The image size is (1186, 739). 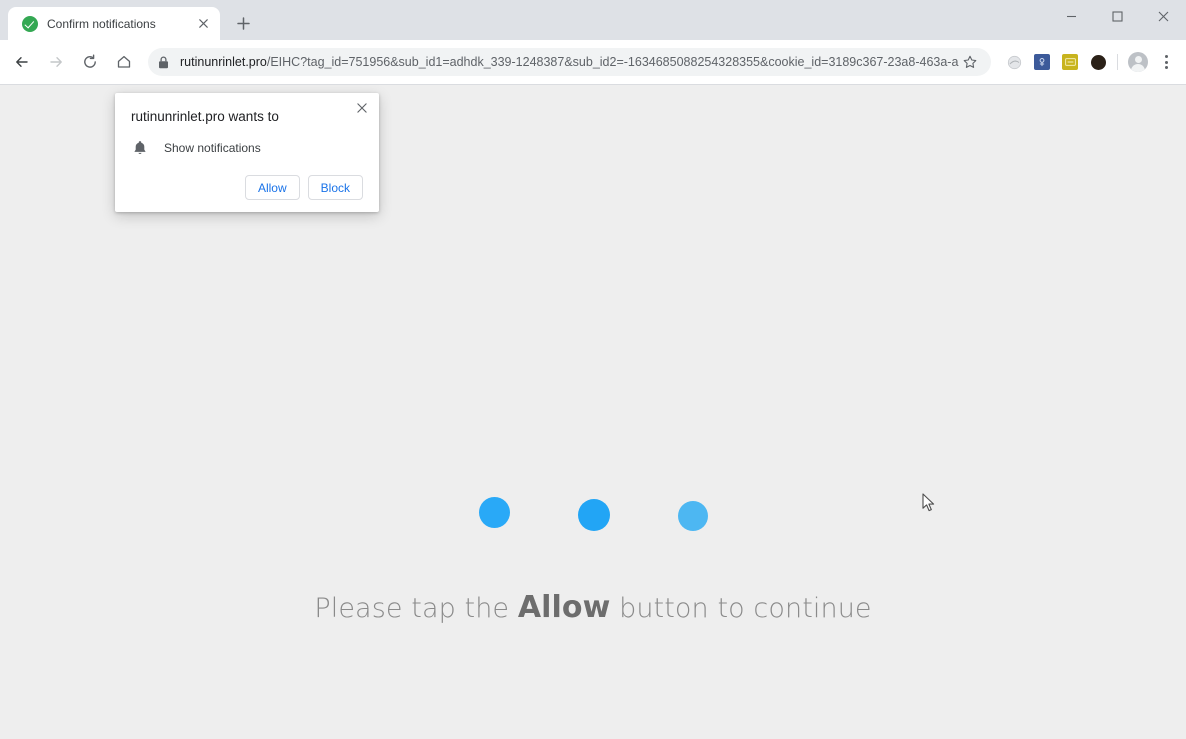 What do you see at coordinates (124, 62) in the screenshot?
I see `home-icon` at bounding box center [124, 62].